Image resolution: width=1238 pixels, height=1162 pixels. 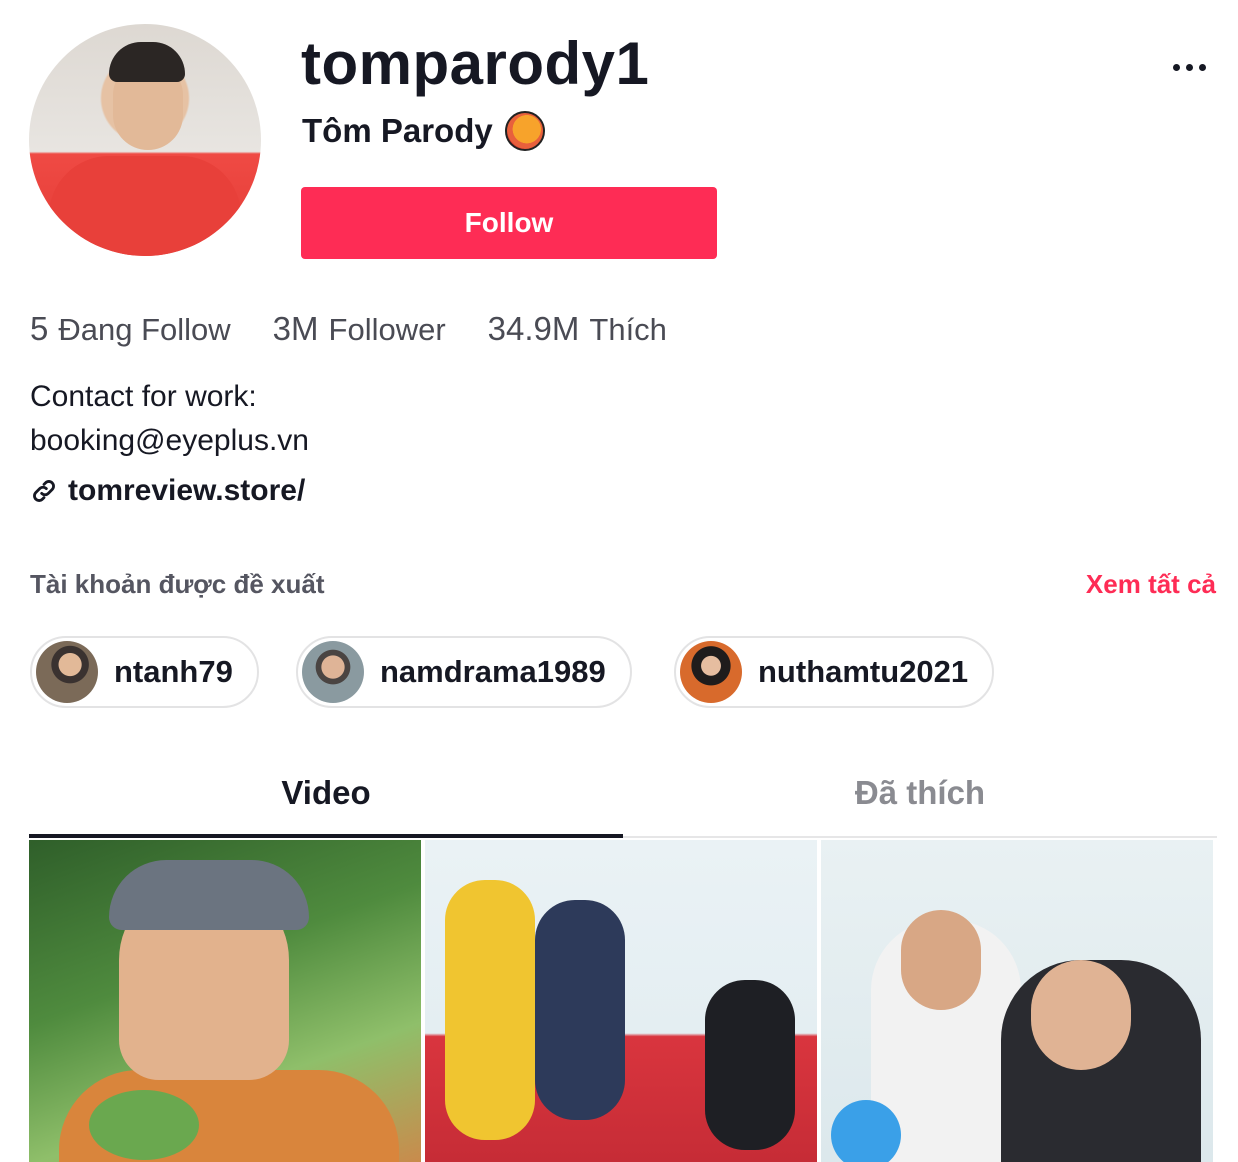 What do you see at coordinates (187, 490) in the screenshot?
I see `link-text: tomreview.store/` at bounding box center [187, 490].